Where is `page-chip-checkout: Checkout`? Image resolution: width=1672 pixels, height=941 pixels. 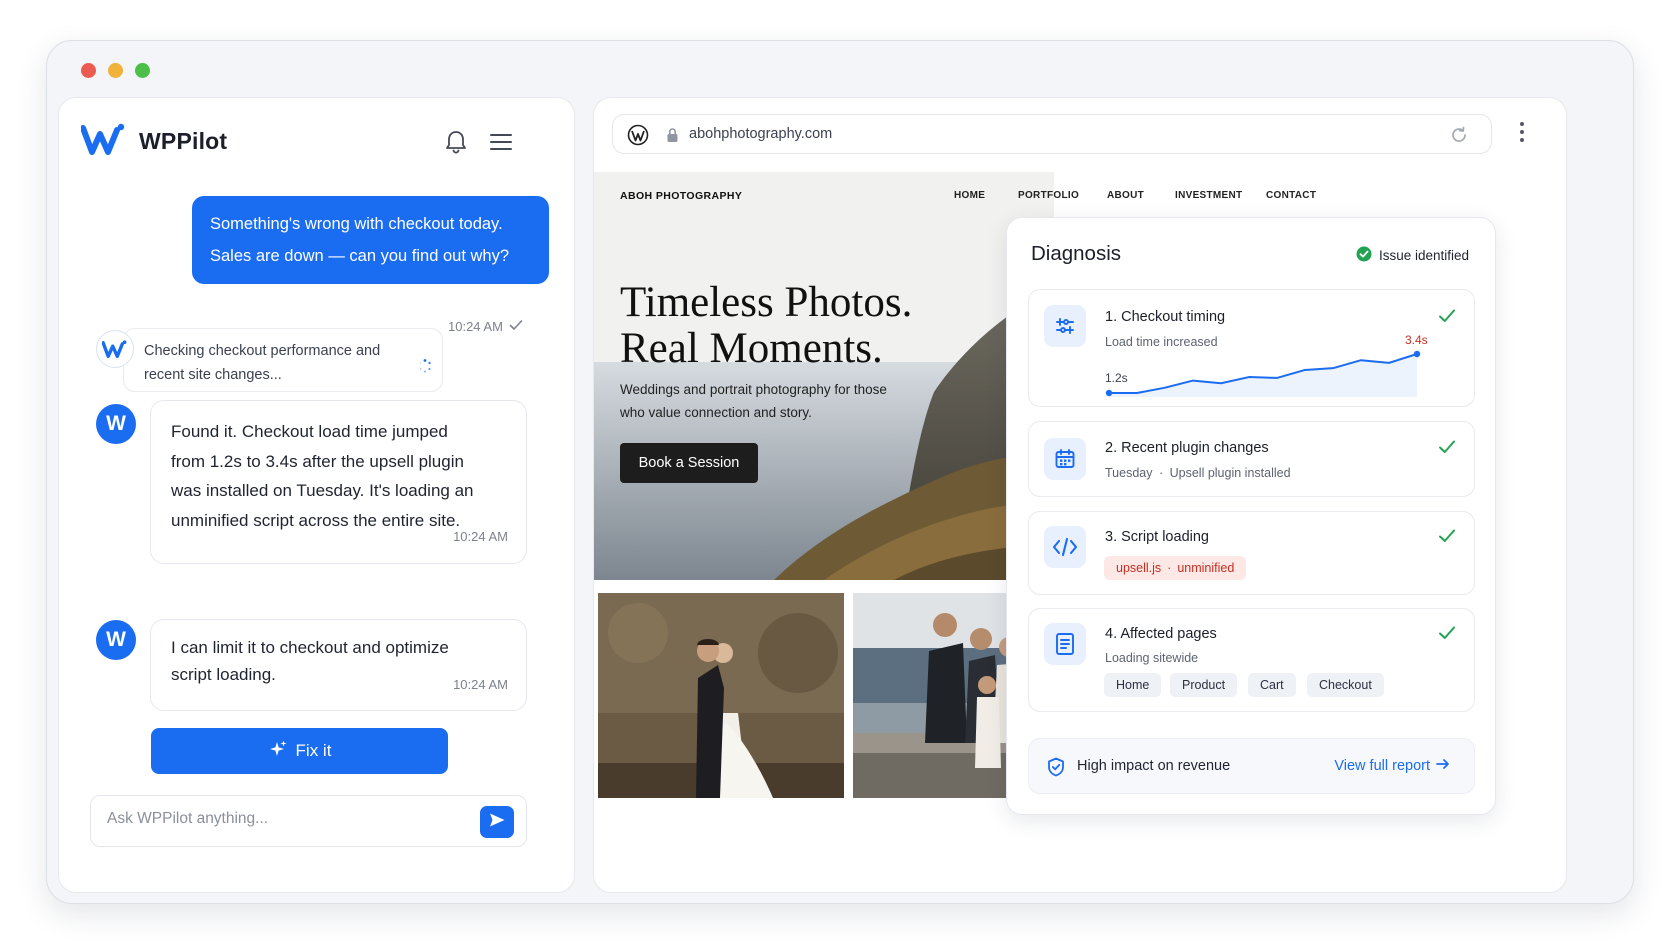
page-chip-checkout: Checkout is located at coordinates (1345, 685).